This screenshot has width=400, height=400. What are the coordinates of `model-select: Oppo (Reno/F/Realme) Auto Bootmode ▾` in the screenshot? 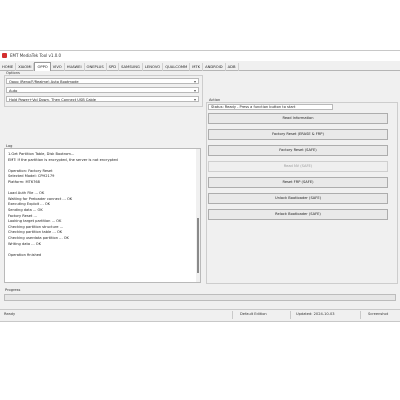 It's located at (102, 81).